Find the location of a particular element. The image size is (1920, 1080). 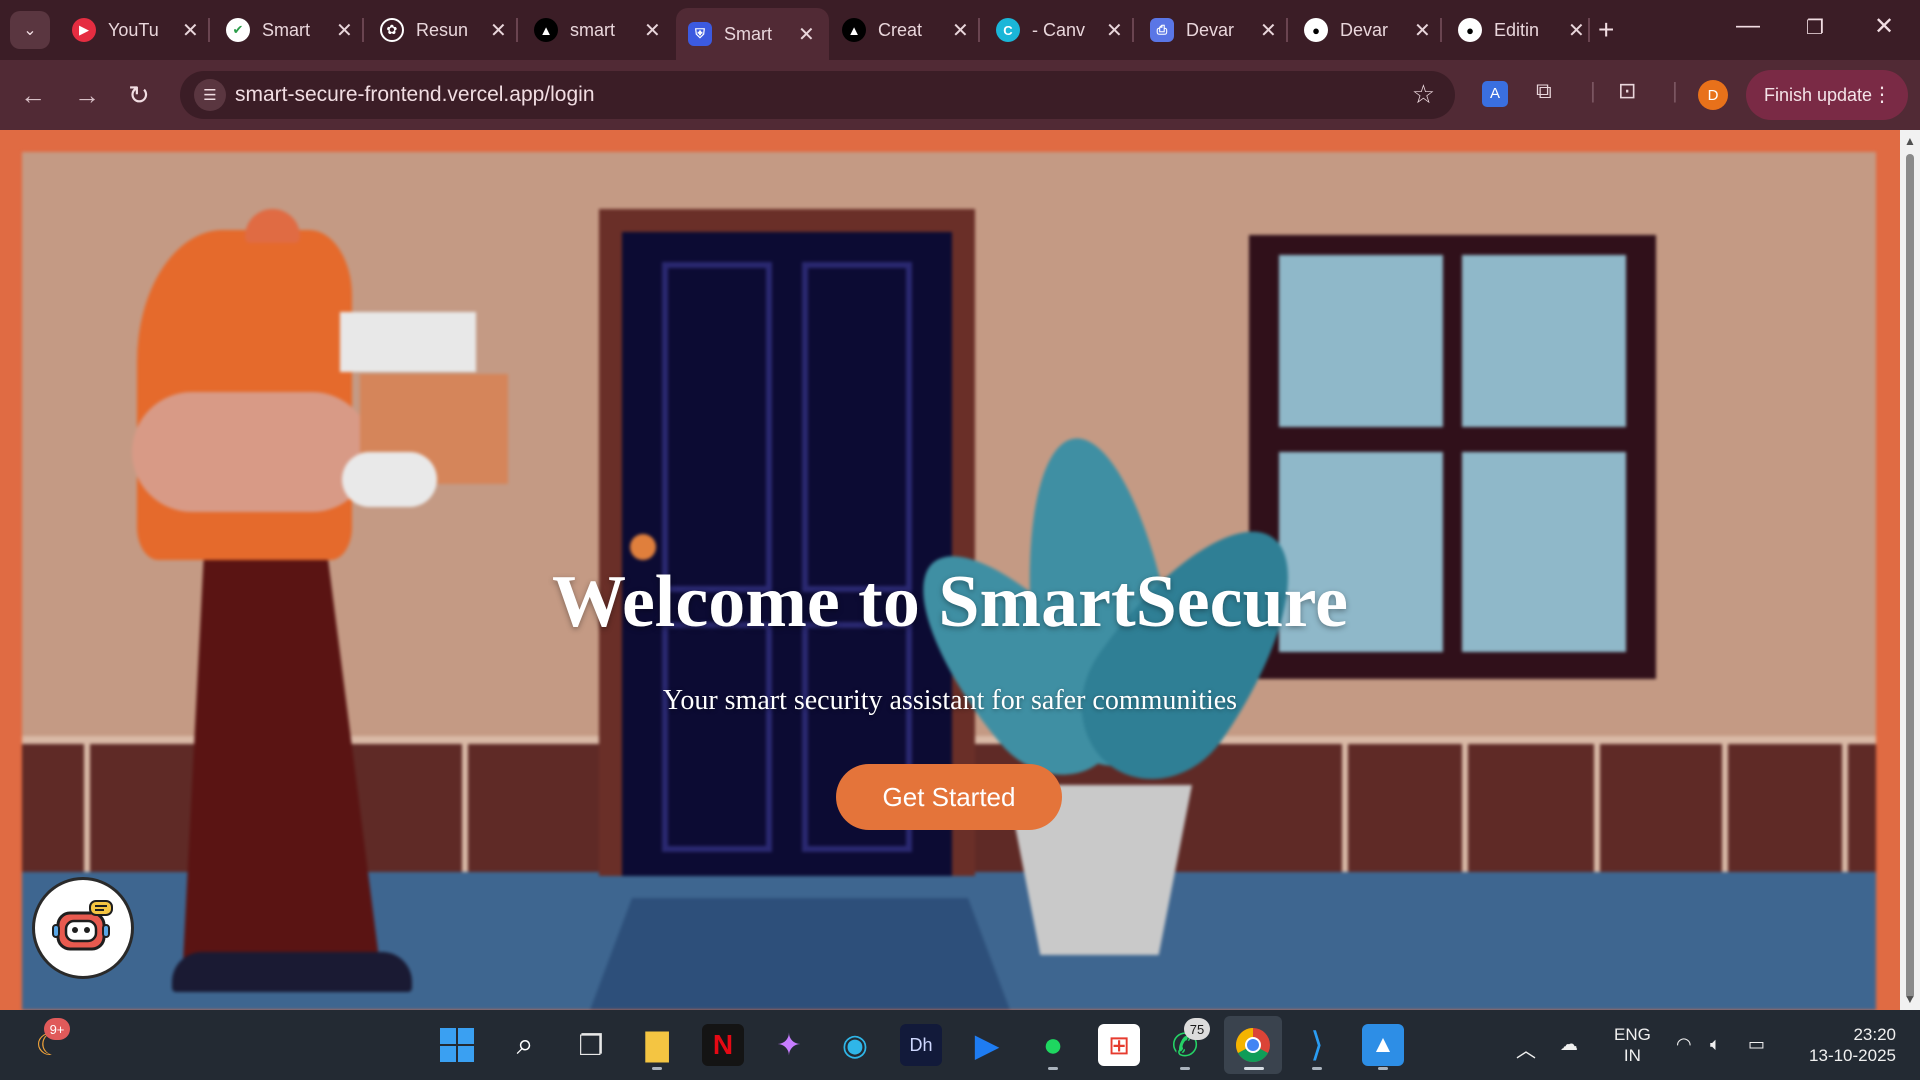

tab-devar-2: ● Devar ✕ is located at coordinates (1368, 30).